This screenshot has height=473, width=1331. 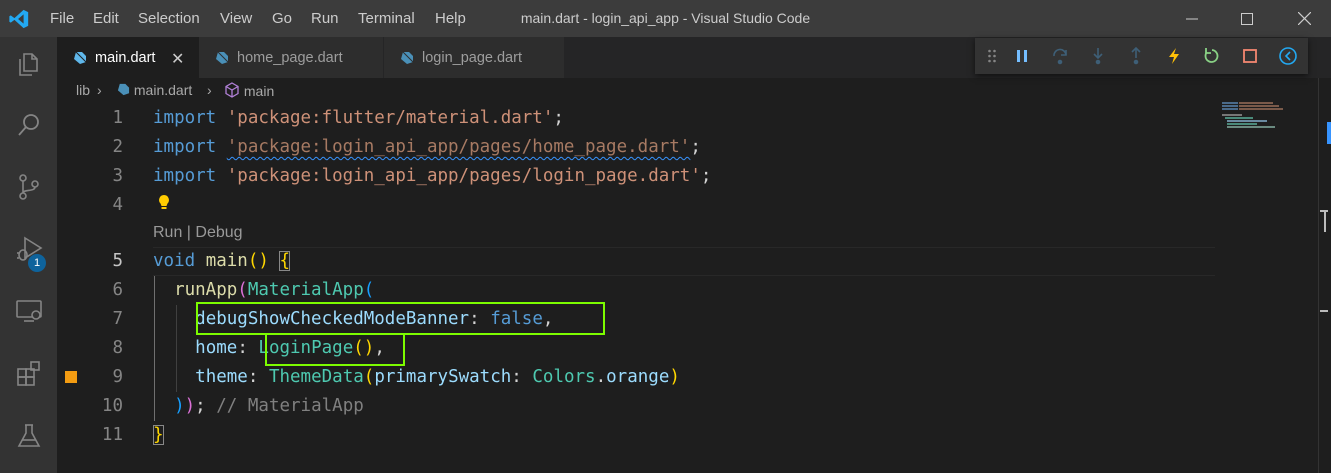 I want to click on step-over-icon, so click(x=1060, y=56).